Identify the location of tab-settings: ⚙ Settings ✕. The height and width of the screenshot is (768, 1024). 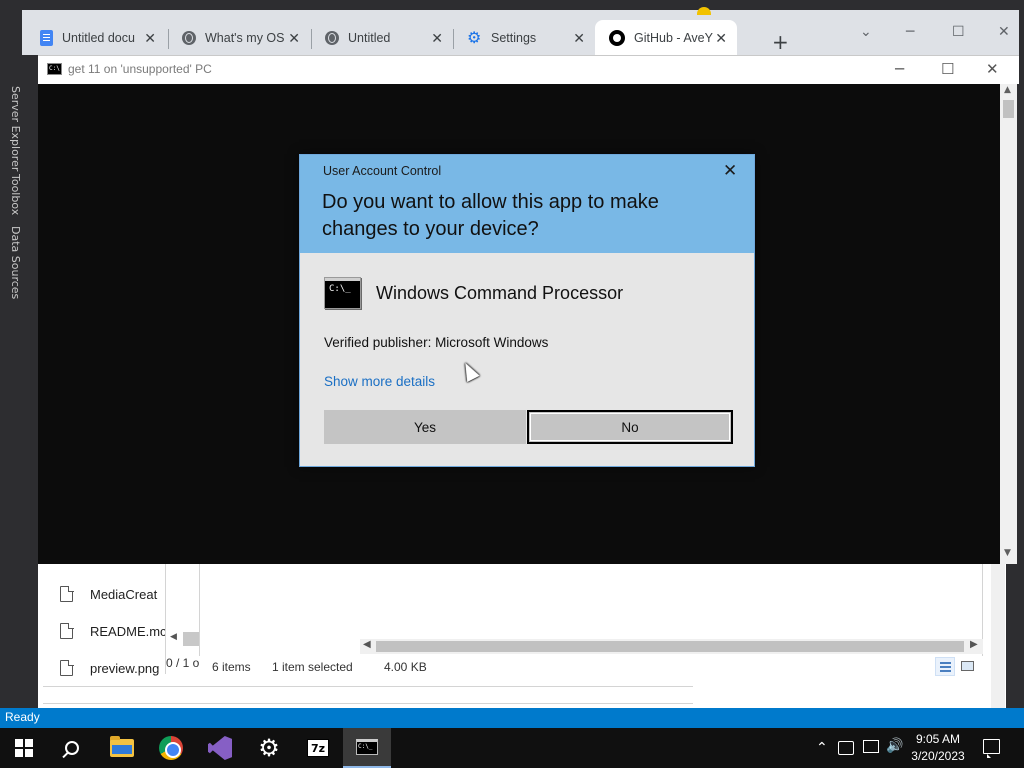
(524, 38).